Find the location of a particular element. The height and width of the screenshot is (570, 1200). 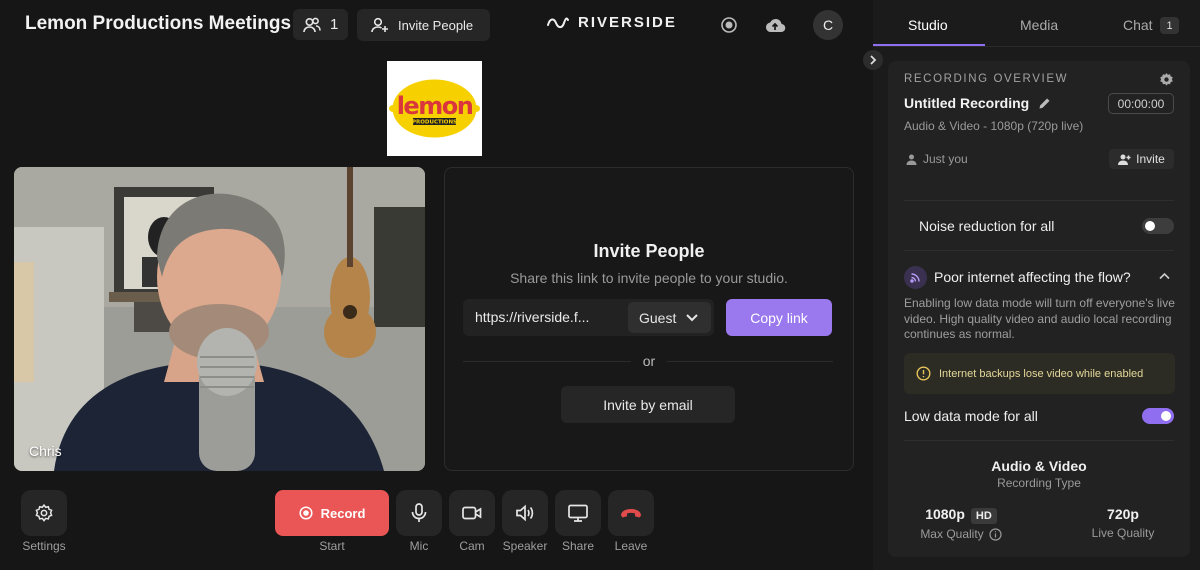

or-separator: or is located at coordinates (649, 361).